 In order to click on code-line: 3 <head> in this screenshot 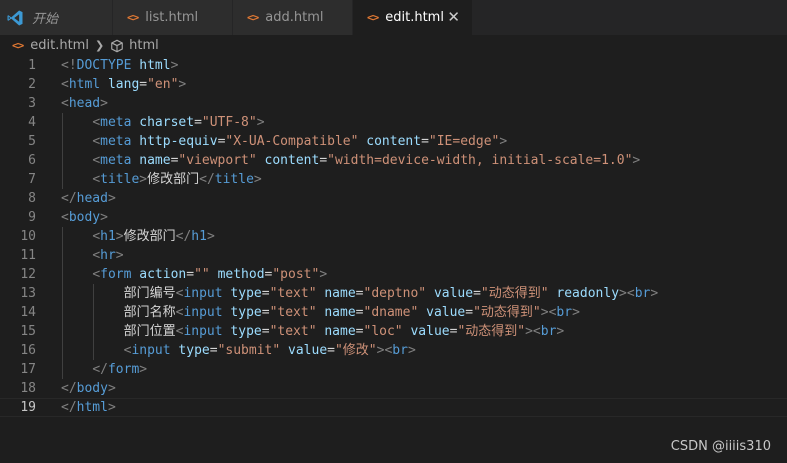, I will do `click(393, 103)`.